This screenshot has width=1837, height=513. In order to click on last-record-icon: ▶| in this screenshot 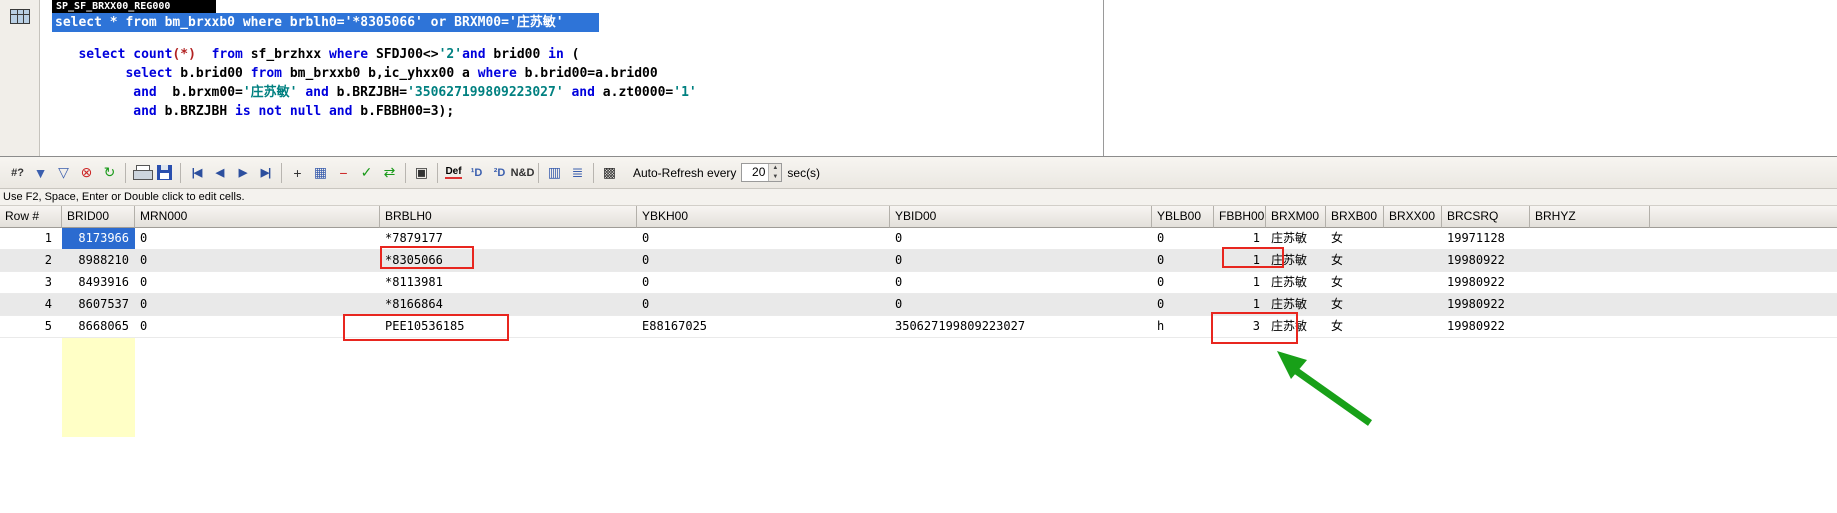, I will do `click(265, 173)`.